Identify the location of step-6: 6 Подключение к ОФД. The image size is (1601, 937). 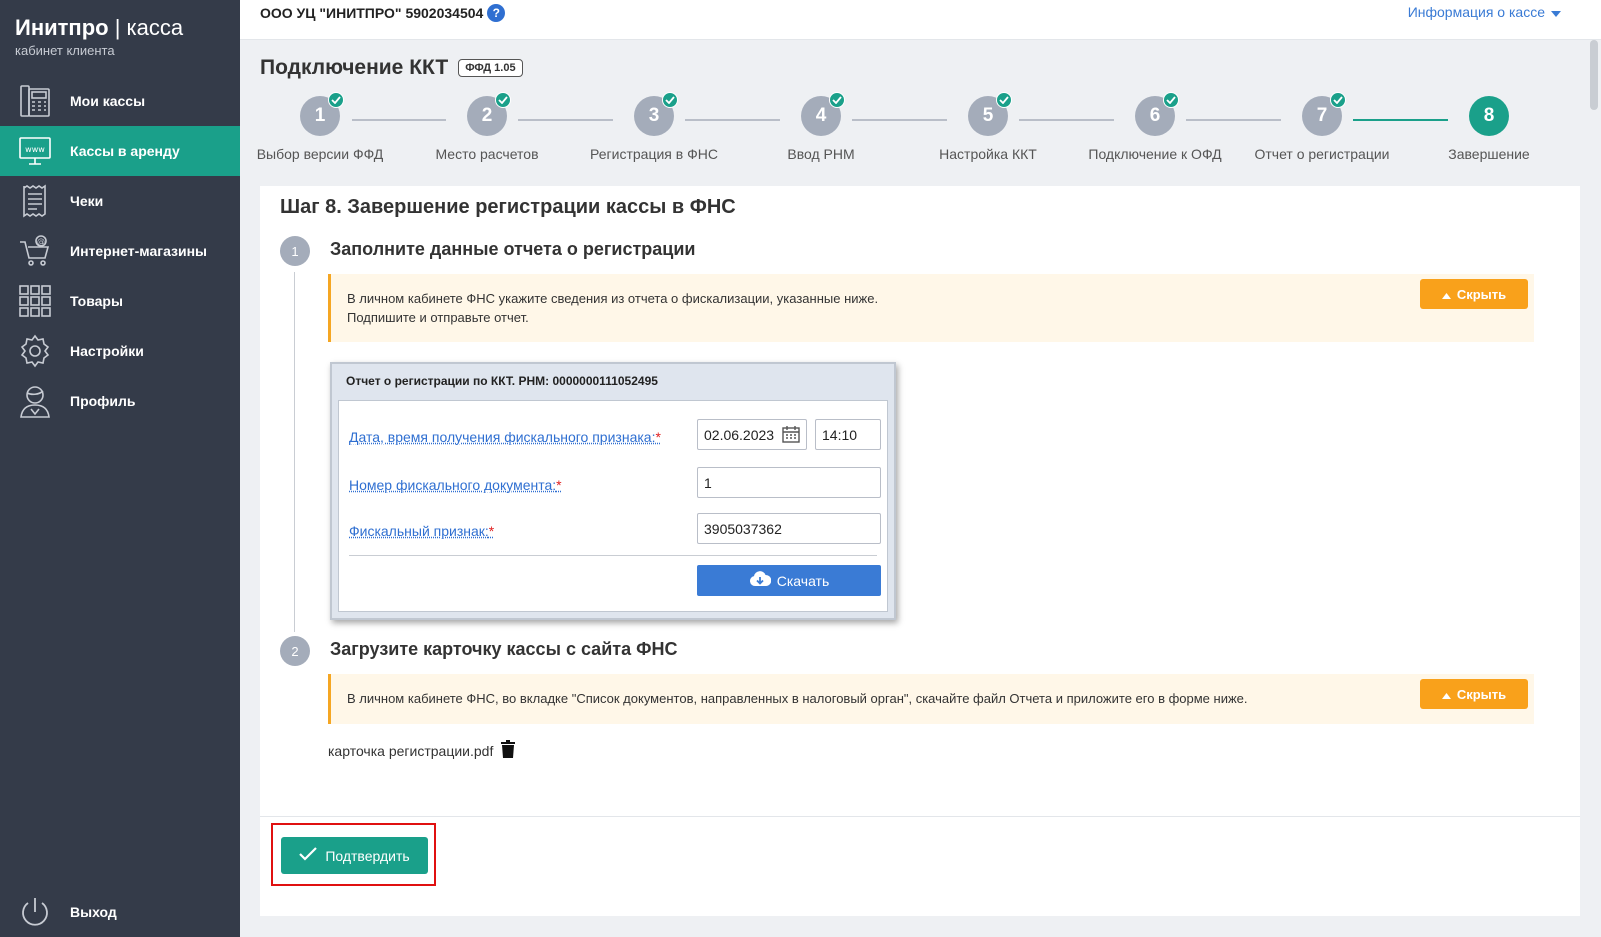
(1155, 127).